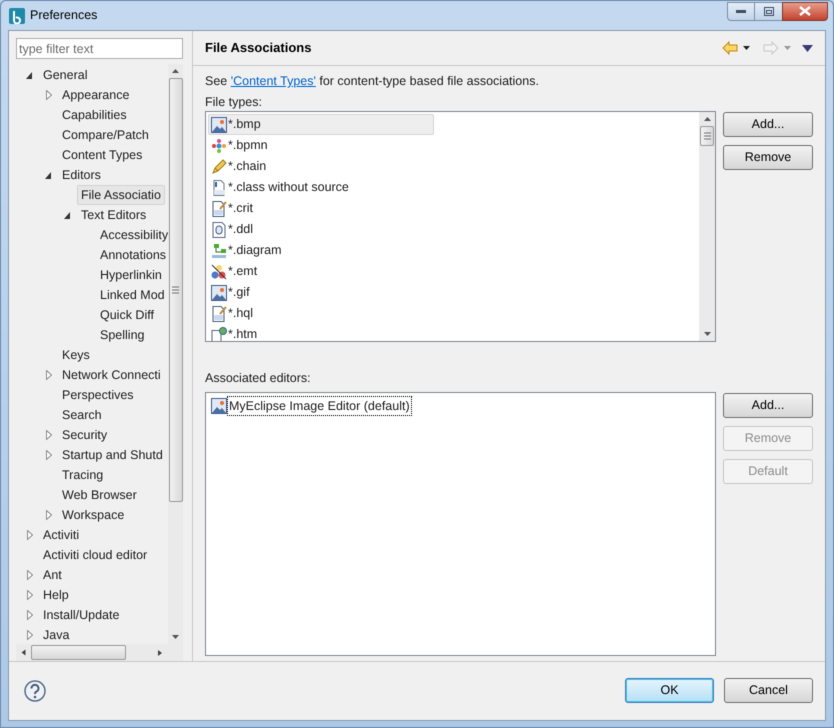  I want to click on content-types-link: 'Content Types', so click(273, 81).